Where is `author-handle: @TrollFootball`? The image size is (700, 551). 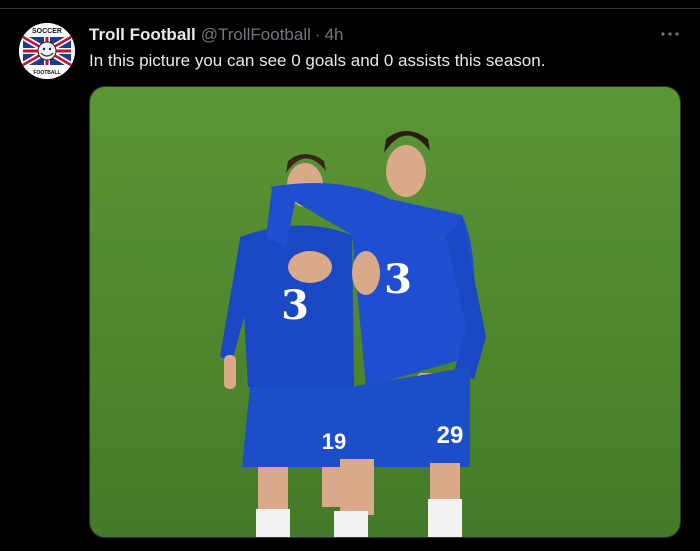
author-handle: @TrollFootball is located at coordinates (256, 35).